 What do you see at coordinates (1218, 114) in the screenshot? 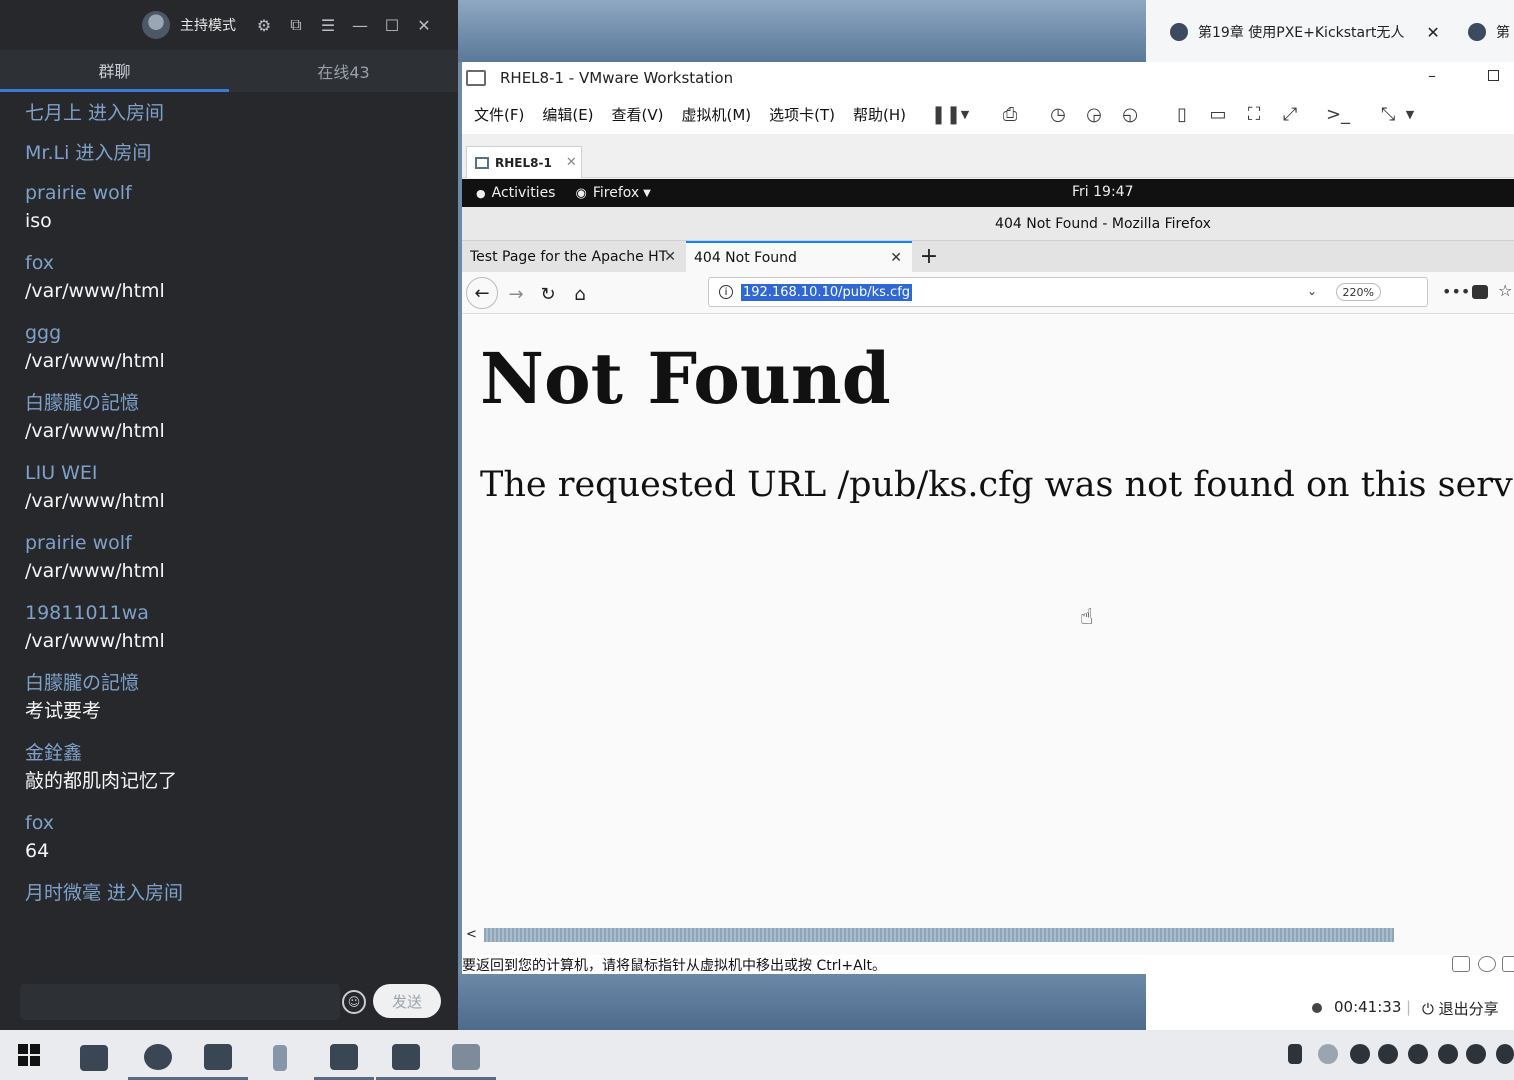
I see `thumbnail-bar-icon: ▭` at bounding box center [1218, 114].